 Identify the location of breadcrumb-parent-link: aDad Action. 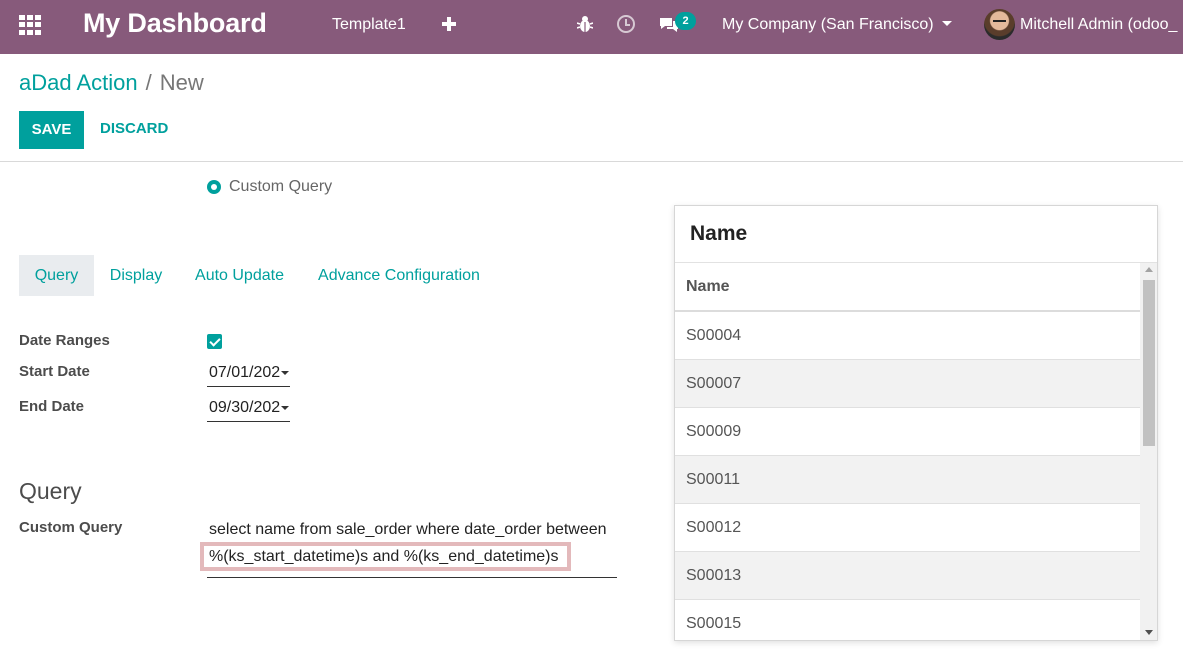
(78, 82).